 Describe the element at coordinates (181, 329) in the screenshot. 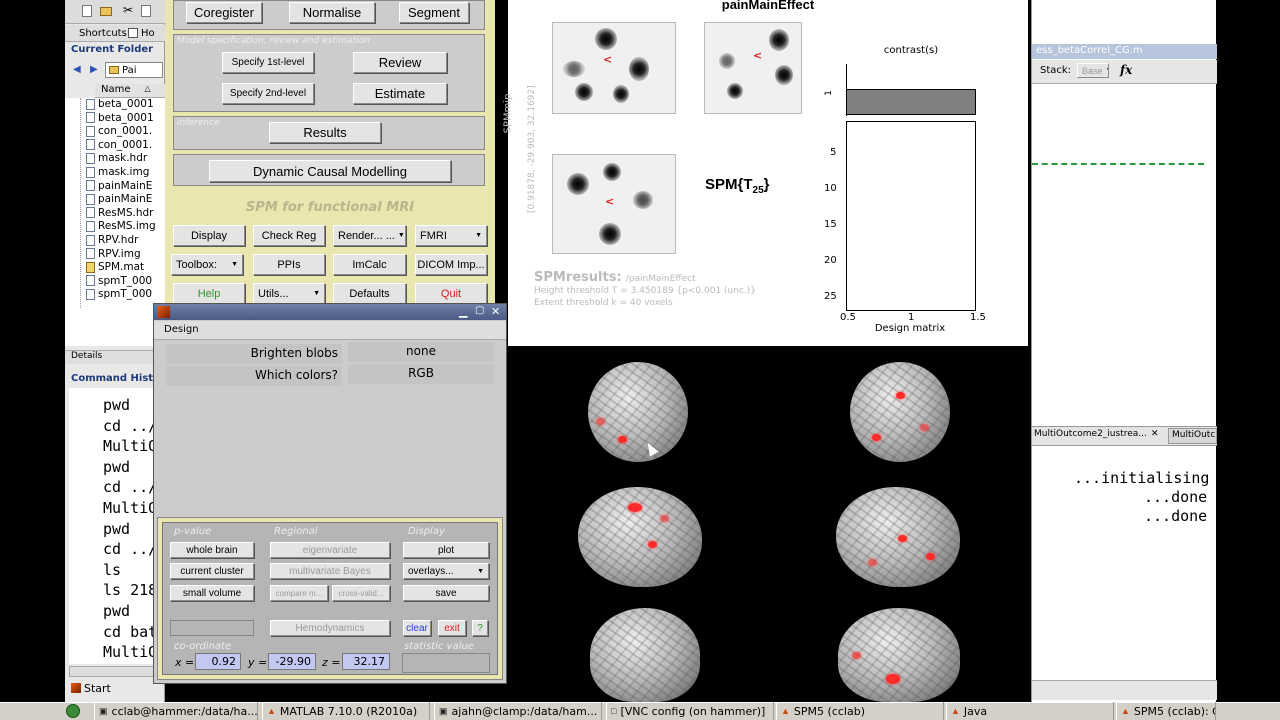

I see `menu-design: Design` at that location.